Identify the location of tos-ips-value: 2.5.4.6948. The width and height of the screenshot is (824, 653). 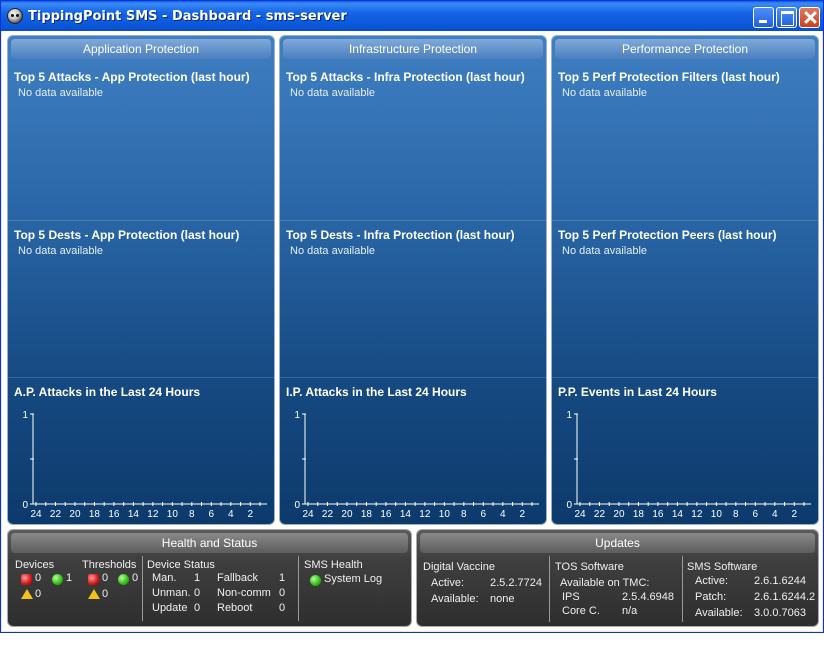
(648, 597).